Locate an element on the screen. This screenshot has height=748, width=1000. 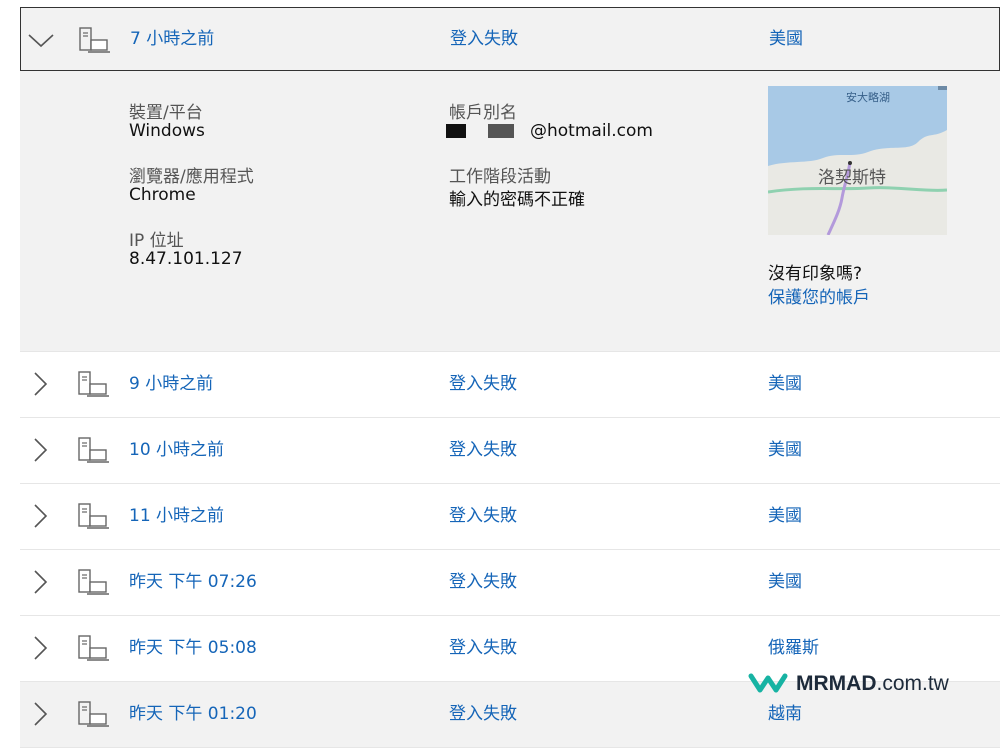
activity-time: 9 小時之前 is located at coordinates (171, 384).